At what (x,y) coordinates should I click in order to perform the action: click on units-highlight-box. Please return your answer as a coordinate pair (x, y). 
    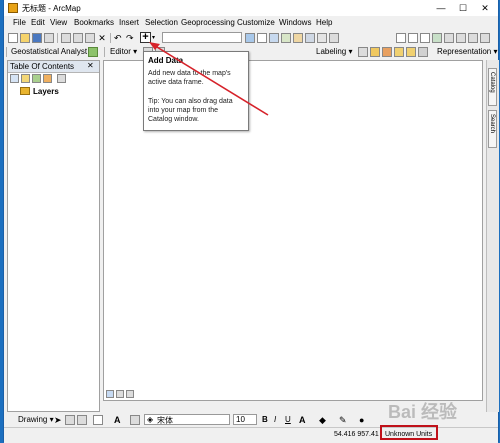
    Looking at the image, I should click on (409, 432).